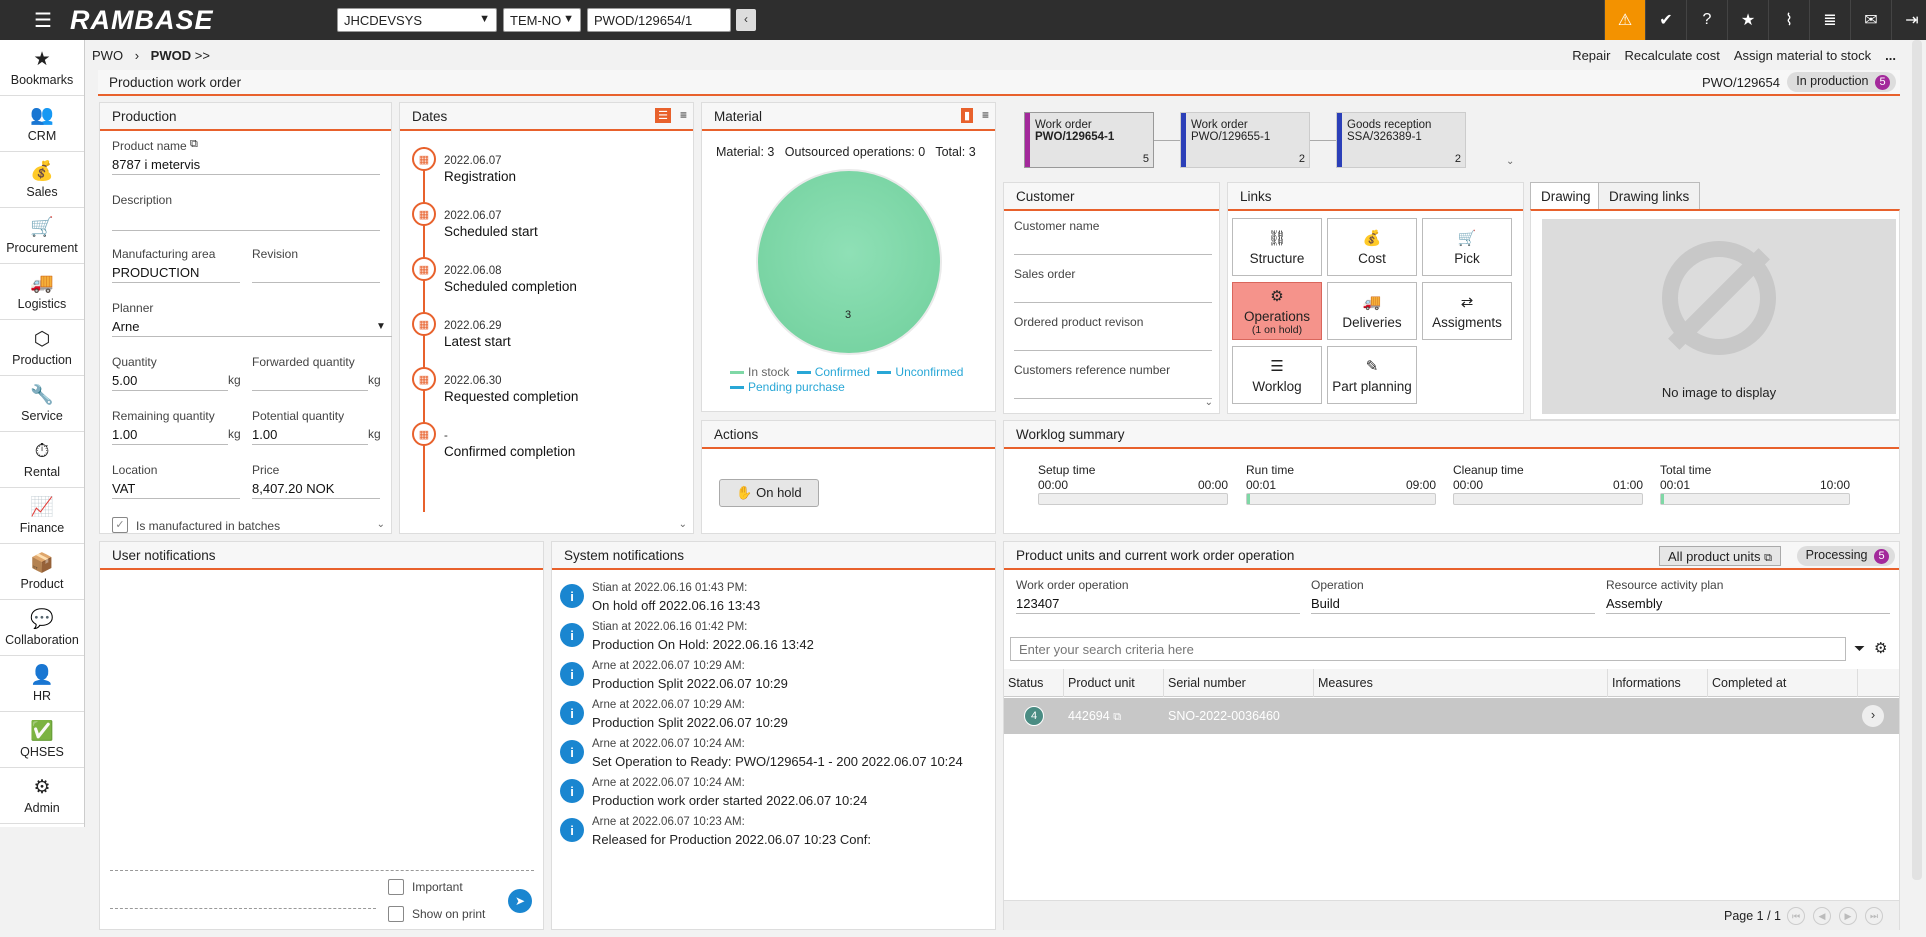  What do you see at coordinates (42, 460) in the screenshot?
I see `sidebar-item-rental: ⏱ Rental` at bounding box center [42, 460].